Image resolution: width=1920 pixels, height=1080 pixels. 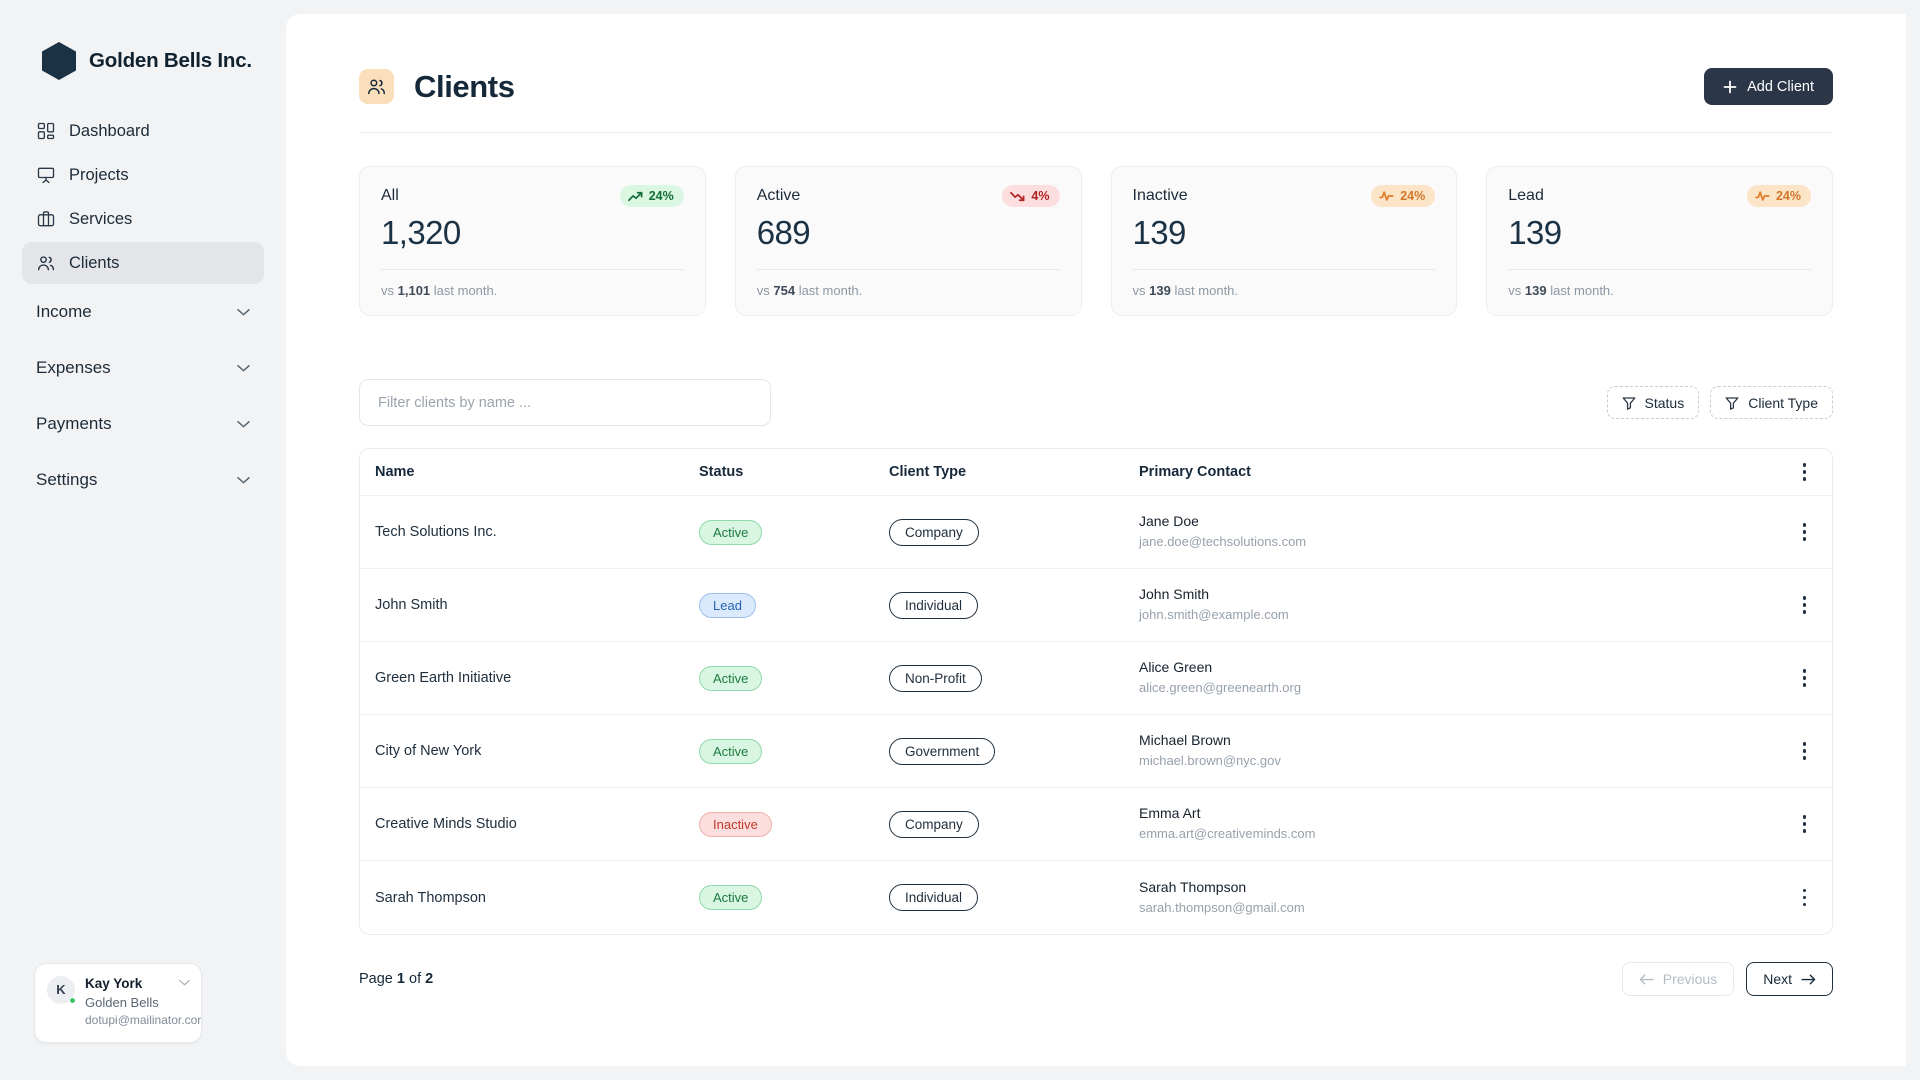 I want to click on sidebar-group-settings: Settings, so click(x=143, y=480).